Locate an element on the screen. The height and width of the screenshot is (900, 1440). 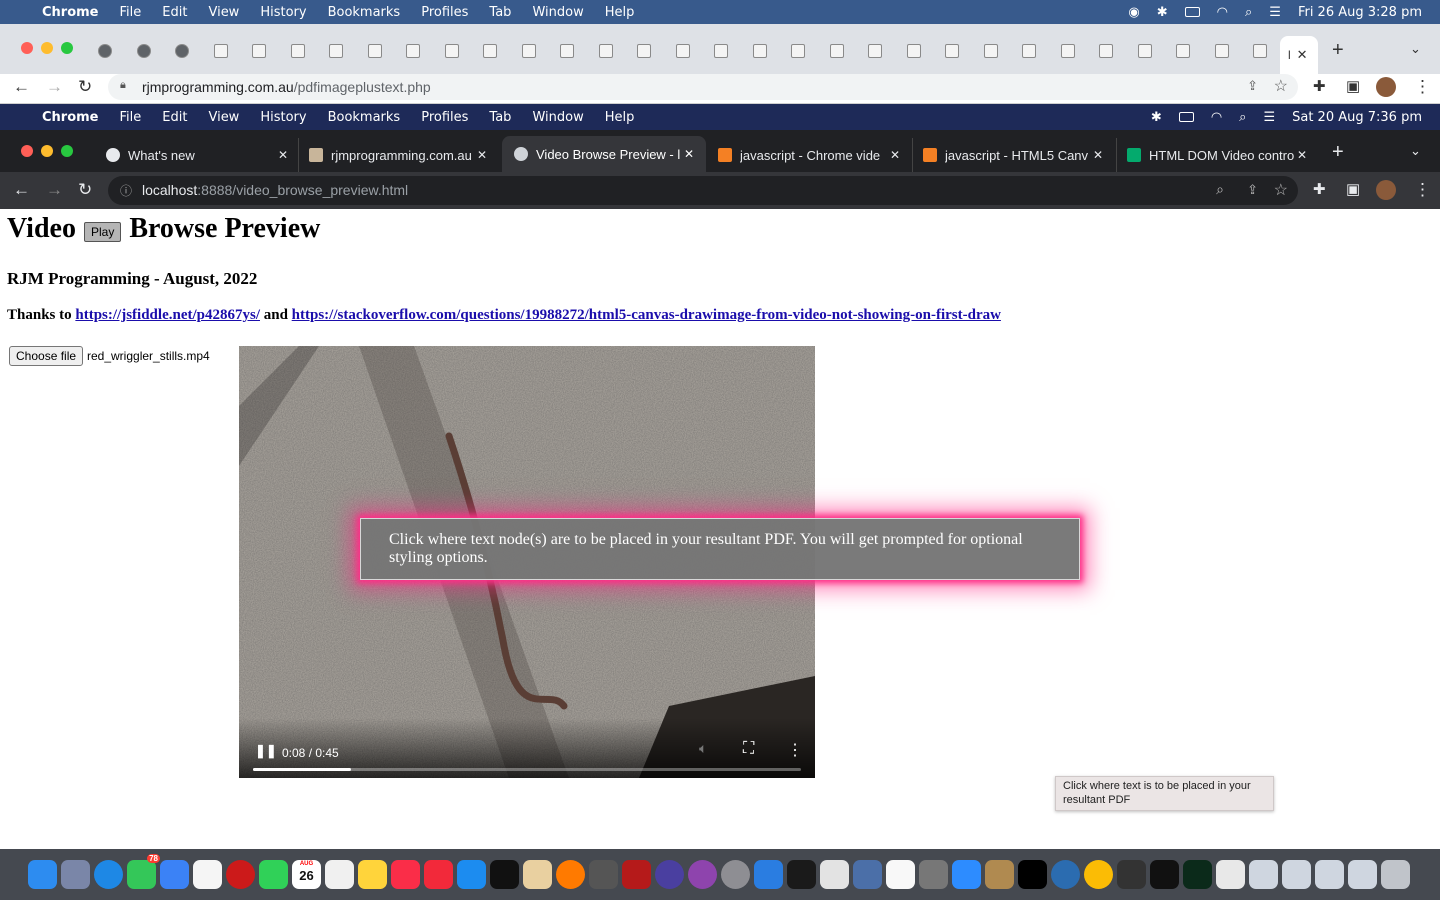
music-icon is located at coordinates (405, 874).